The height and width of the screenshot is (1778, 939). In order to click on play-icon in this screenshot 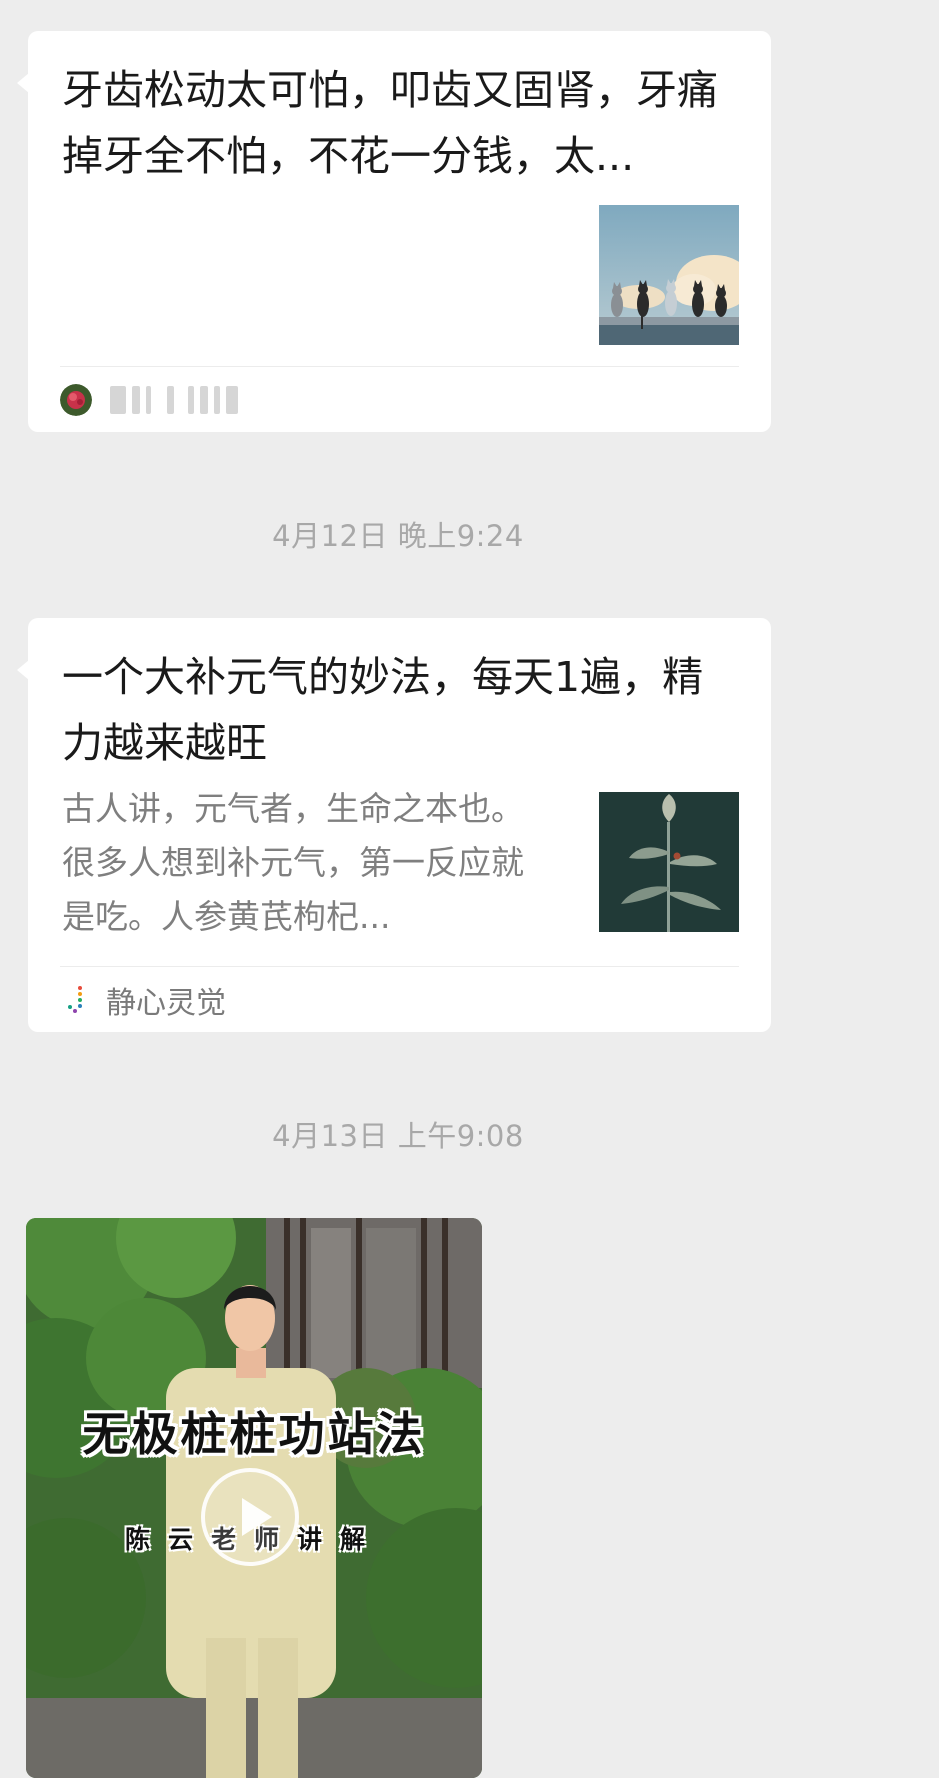, I will do `click(250, 1517)`.